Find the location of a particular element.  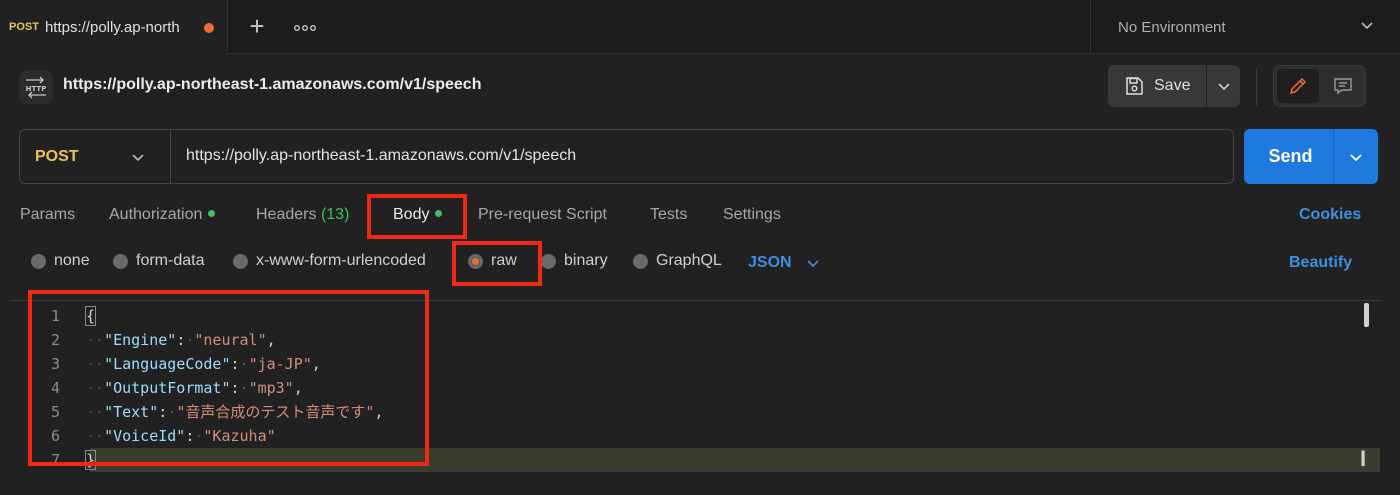

tab-prerequest-label: Pre-request Script is located at coordinates (542, 214).